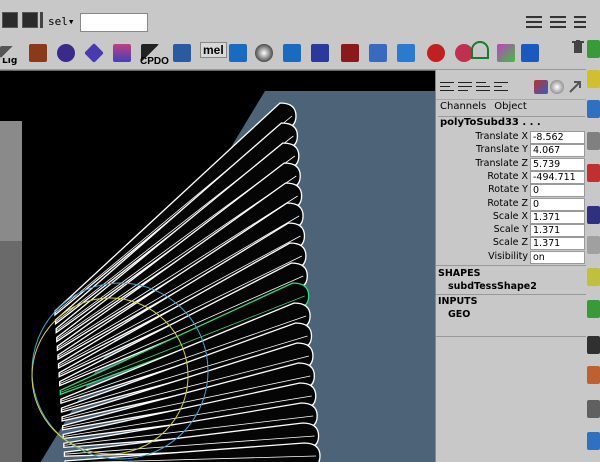  Describe the element at coordinates (487, 106) in the screenshot. I see `channel-box-menus: Channels Object` at that location.